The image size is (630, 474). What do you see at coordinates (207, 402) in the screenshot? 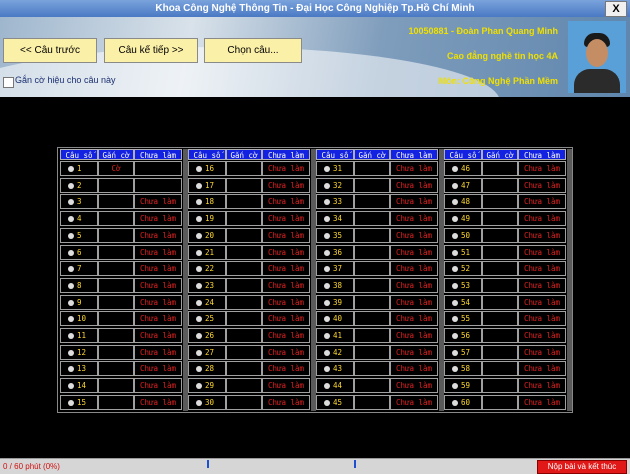
I see `question-number-cell: 30` at bounding box center [207, 402].